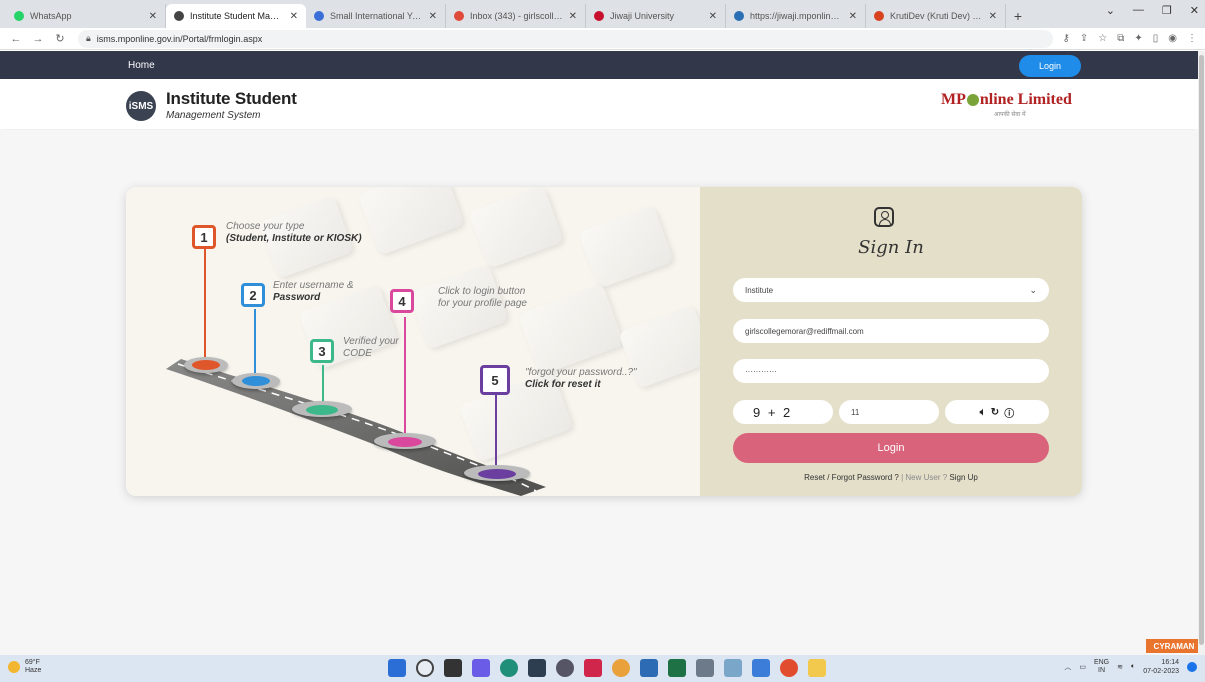 The height and width of the screenshot is (682, 1205). I want to click on notification-icon, so click(1192, 667).